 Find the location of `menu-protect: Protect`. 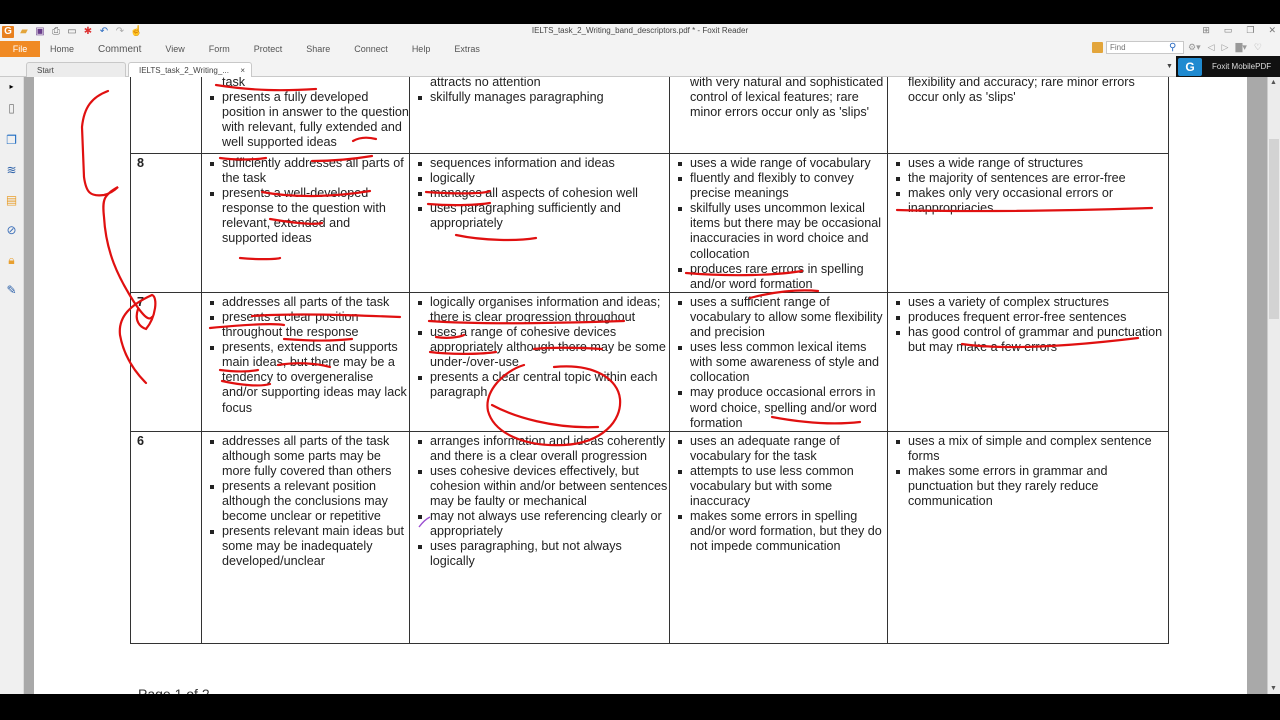

menu-protect: Protect is located at coordinates (268, 49).